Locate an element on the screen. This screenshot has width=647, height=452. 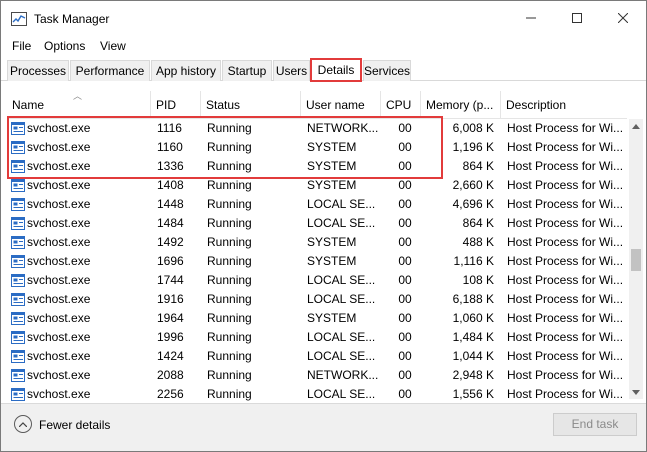
process-pid: 1964 is located at coordinates (170, 318).